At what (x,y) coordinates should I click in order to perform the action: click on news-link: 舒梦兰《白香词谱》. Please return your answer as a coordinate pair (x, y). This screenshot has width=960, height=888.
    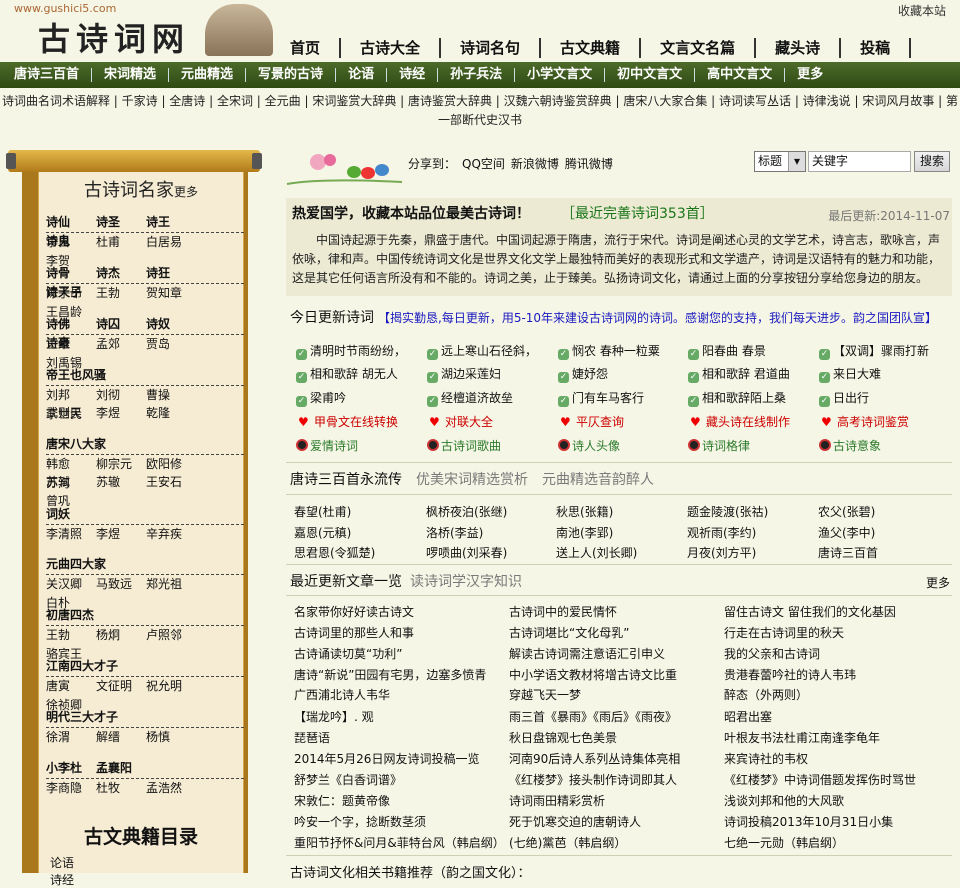
    Looking at the image, I should click on (348, 779).